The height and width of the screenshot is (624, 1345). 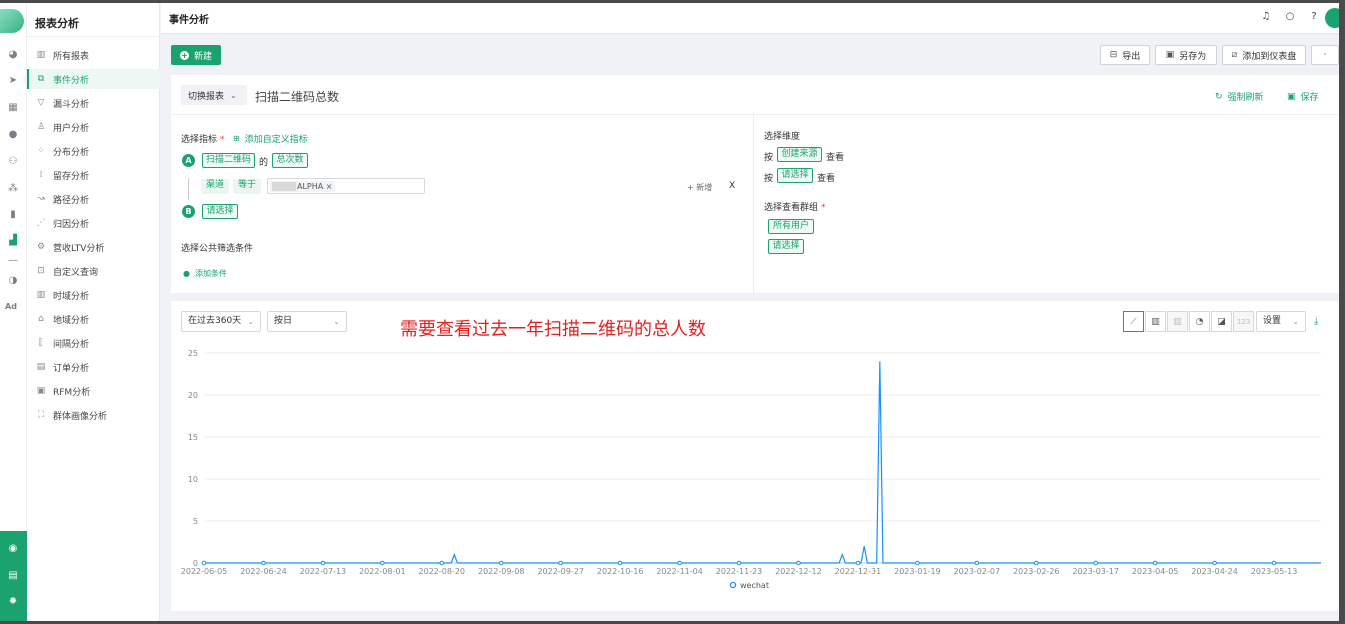 I want to click on bookmark-icon: ▮, so click(x=13, y=215).